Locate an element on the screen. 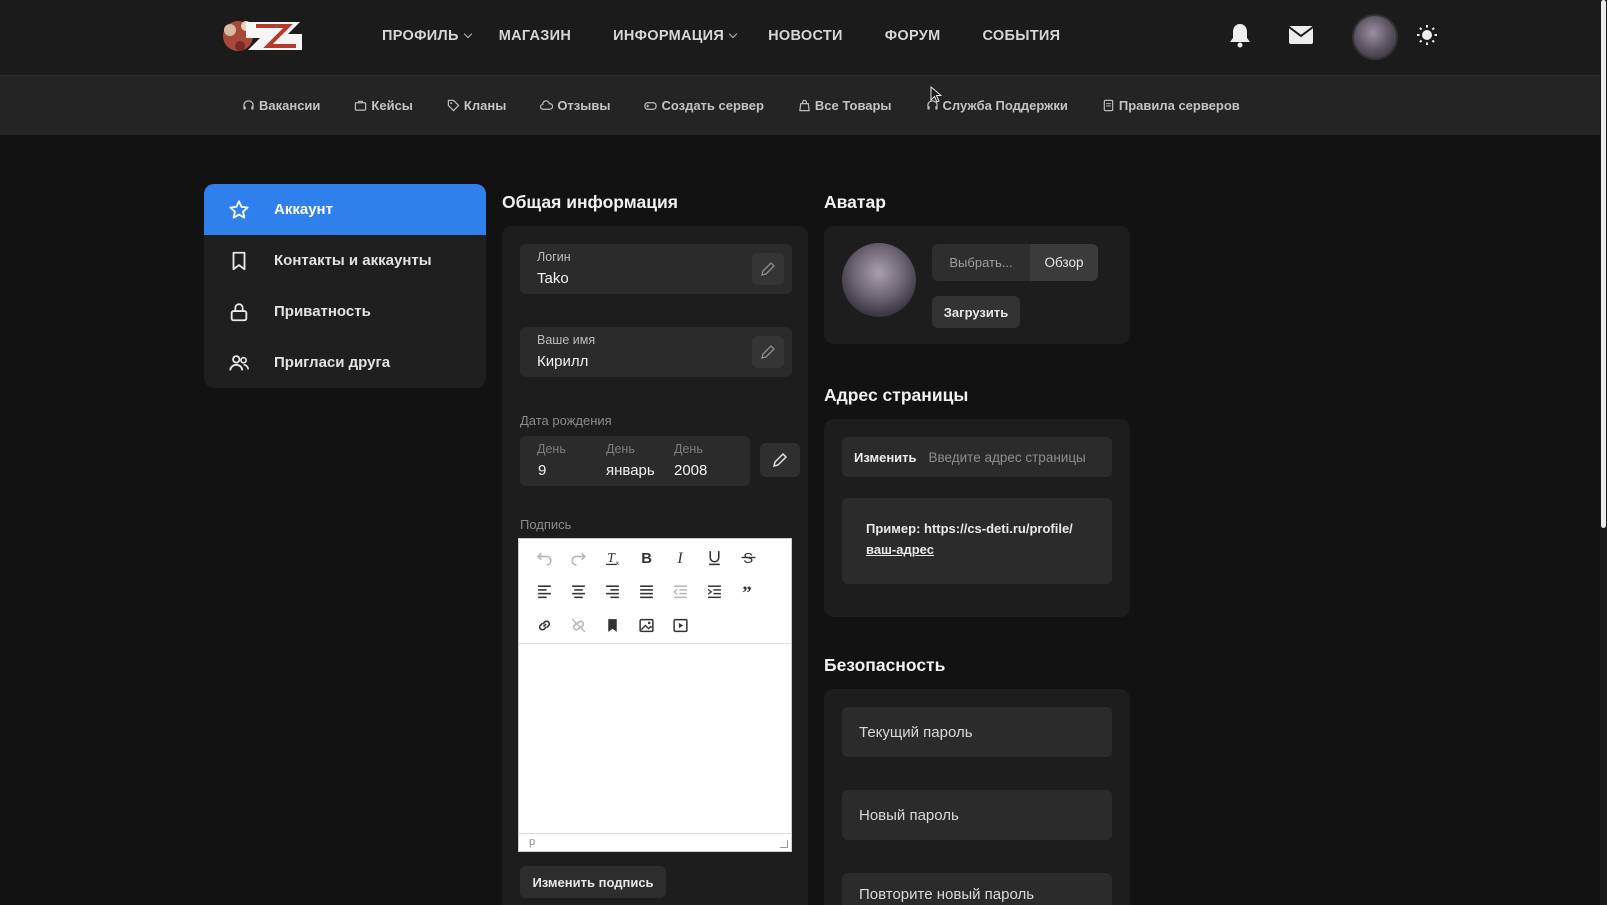 Image resolution: width=1607 pixels, height=905 pixels. subnav-clans: Кланы is located at coordinates (476, 105).